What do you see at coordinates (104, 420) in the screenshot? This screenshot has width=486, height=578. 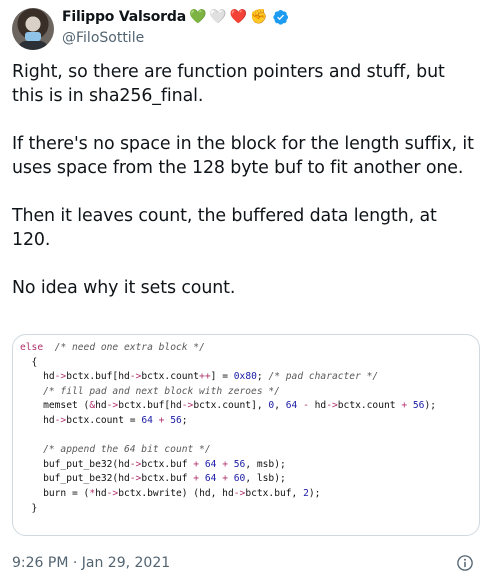 I see `code-line: hd->bctx.count = 64 + 56;` at bounding box center [104, 420].